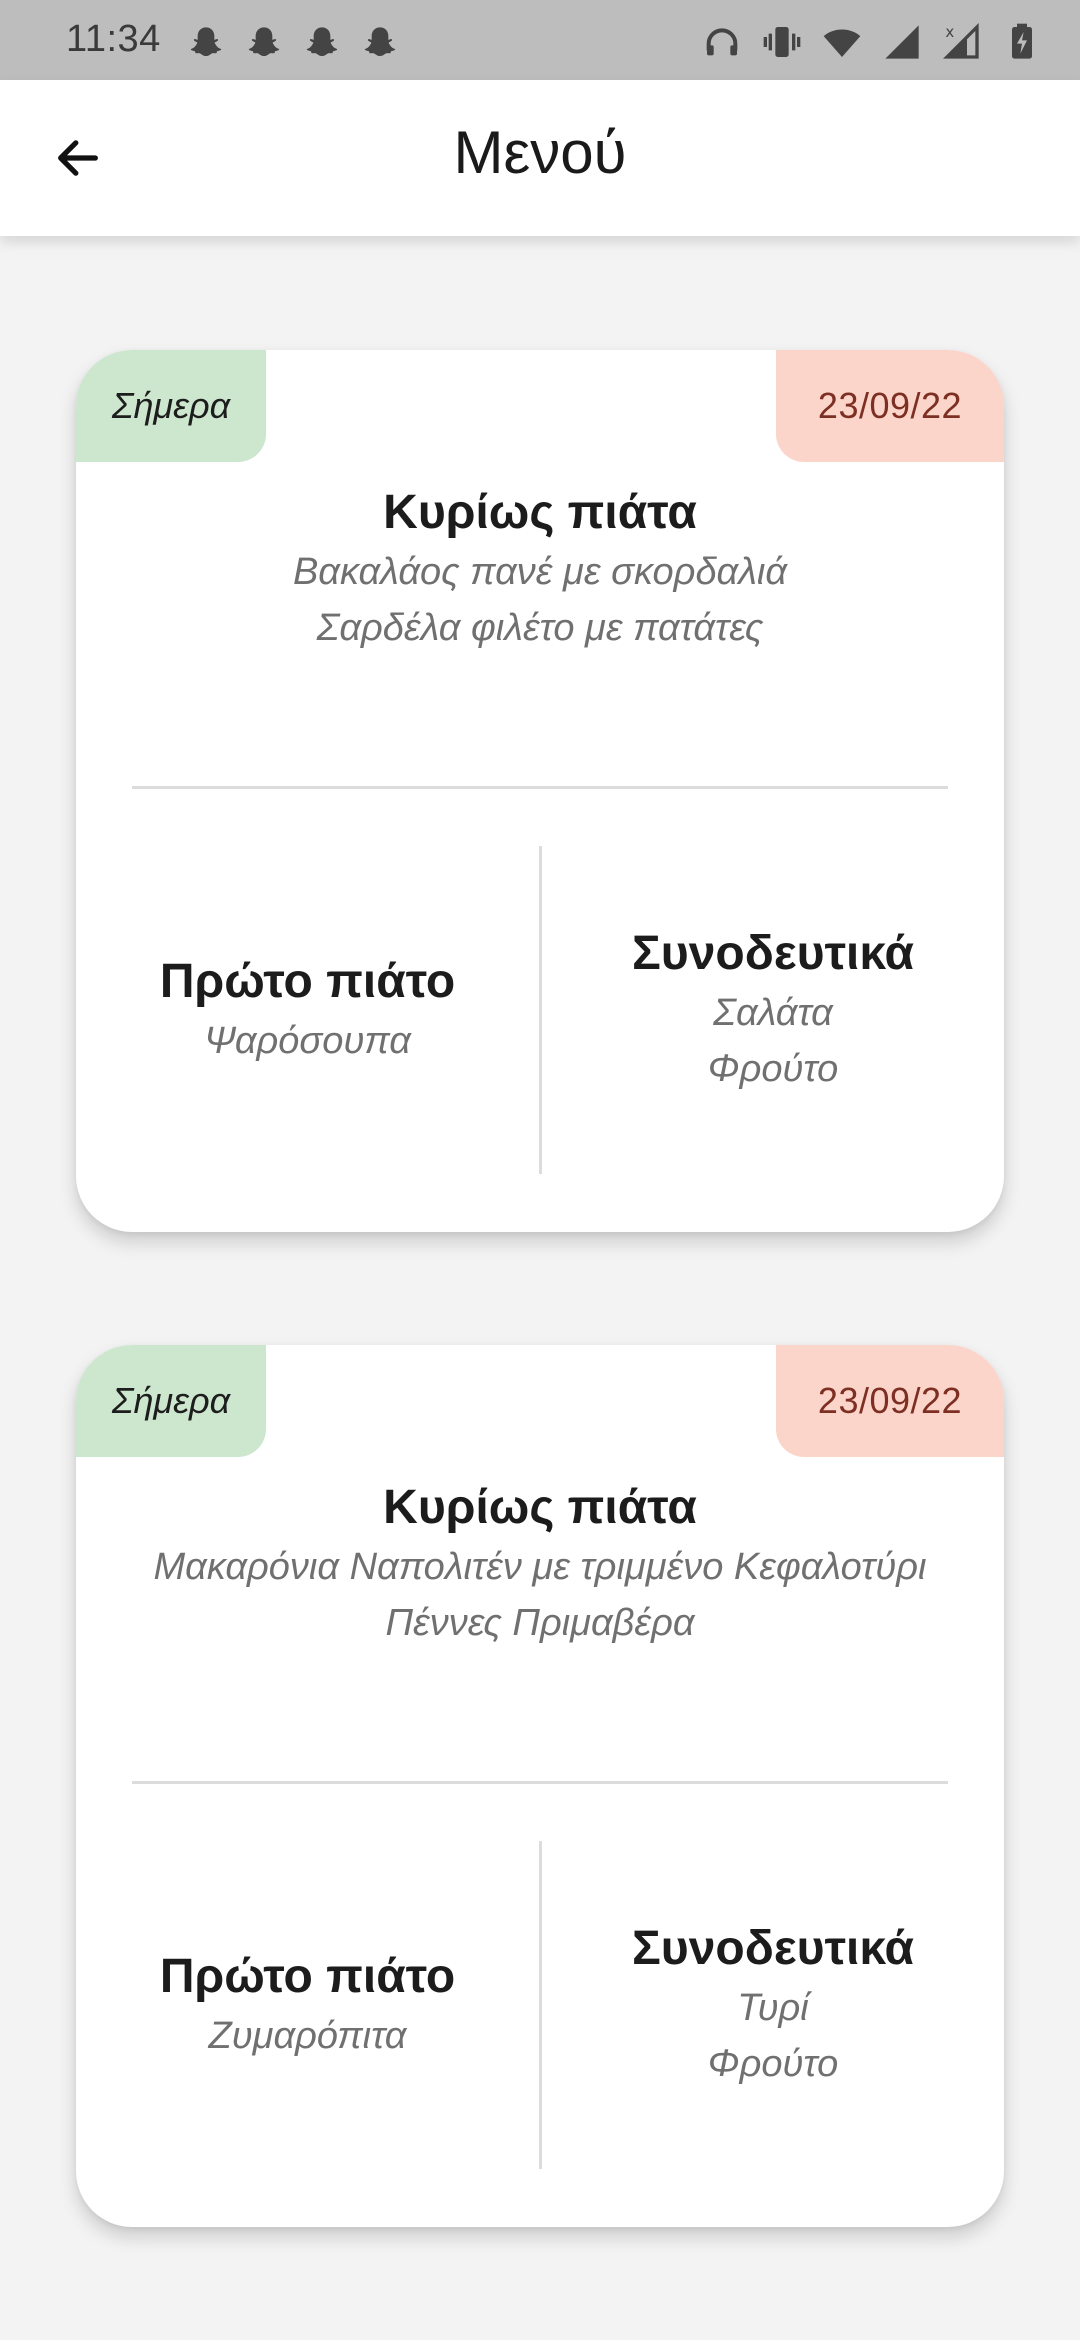  Describe the element at coordinates (540, 40) in the screenshot. I see `status-bar: 11:34 x` at that location.